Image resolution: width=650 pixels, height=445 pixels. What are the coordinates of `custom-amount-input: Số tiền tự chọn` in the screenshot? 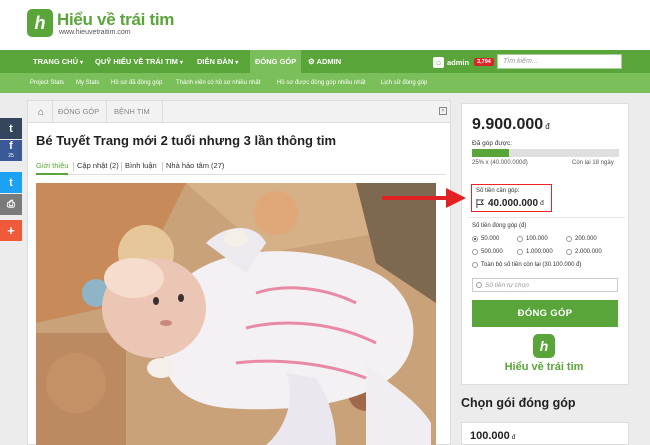 It's located at (545, 285).